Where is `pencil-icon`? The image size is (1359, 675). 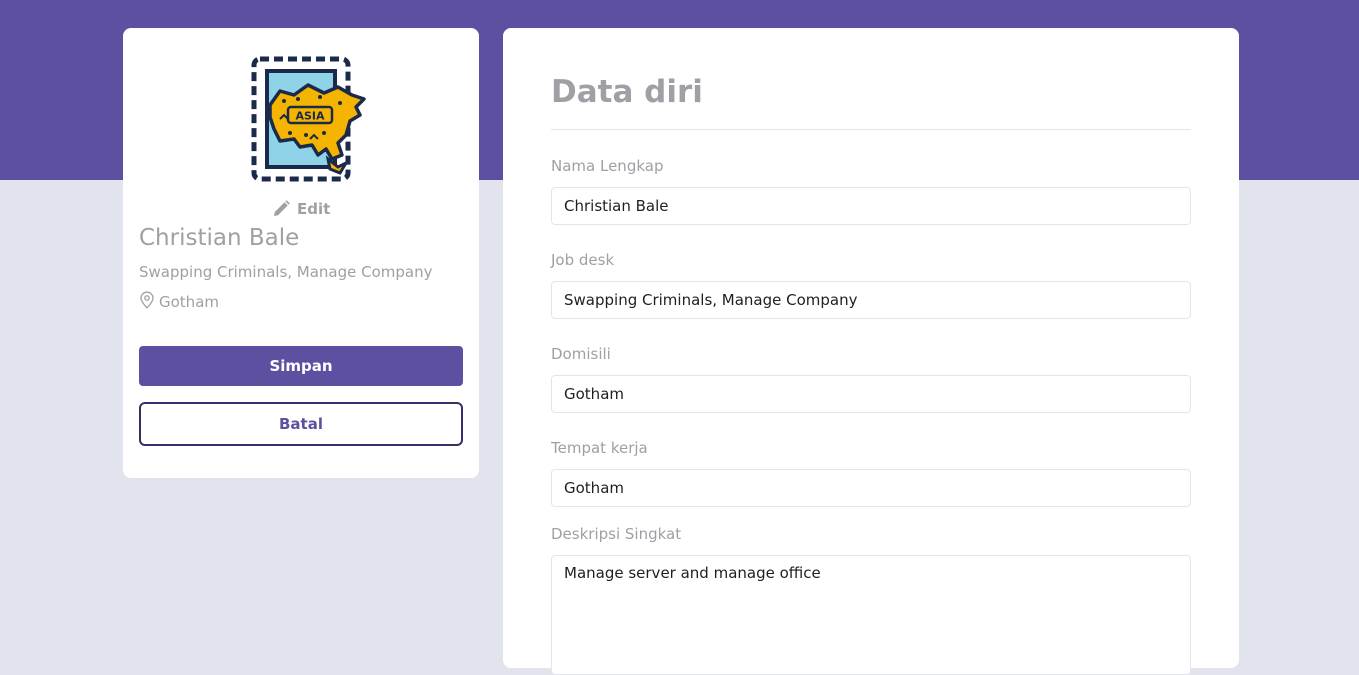
pencil-icon is located at coordinates (281, 209).